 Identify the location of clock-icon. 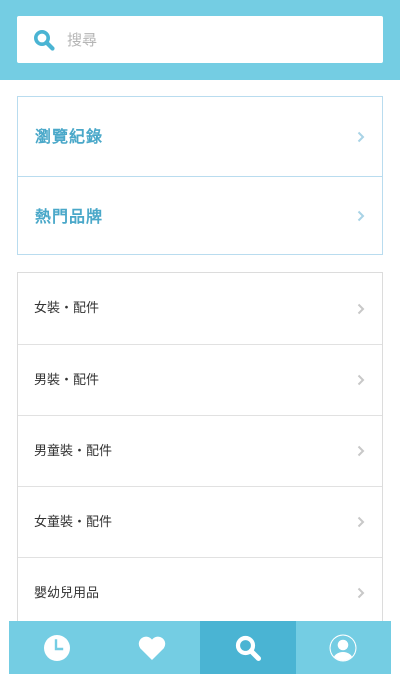
(56, 647).